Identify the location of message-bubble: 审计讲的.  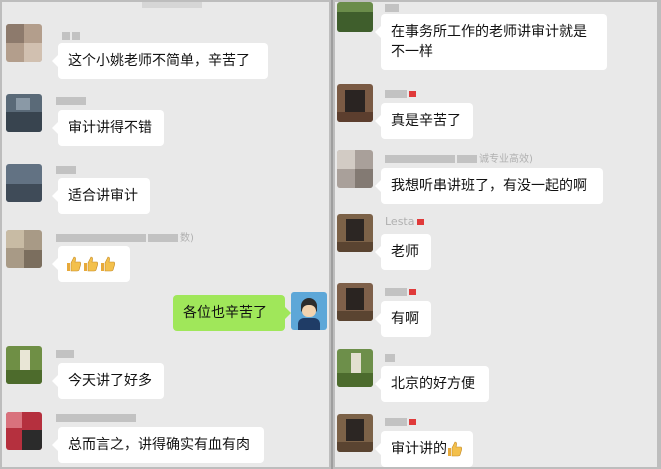
(424, 449).